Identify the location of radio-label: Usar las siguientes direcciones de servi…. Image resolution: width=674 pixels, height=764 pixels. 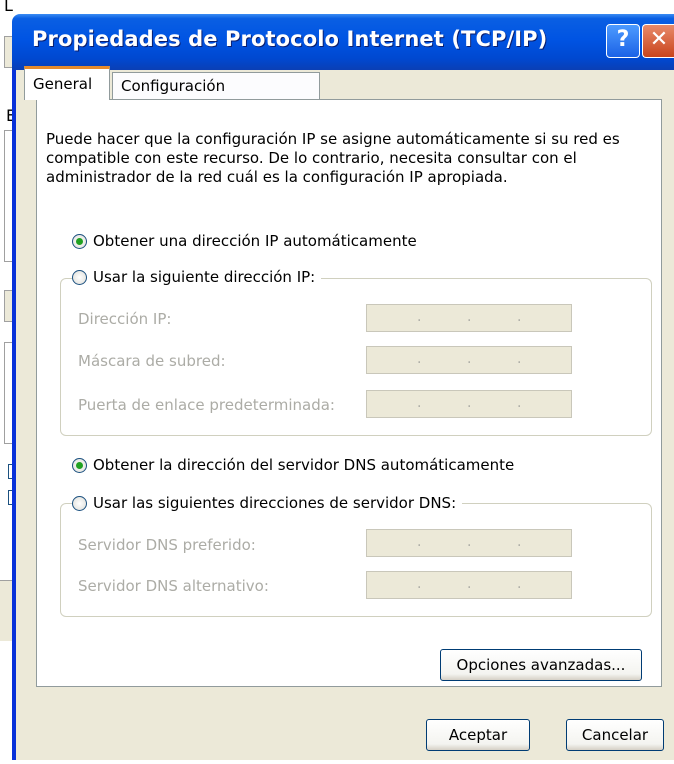
(275, 503).